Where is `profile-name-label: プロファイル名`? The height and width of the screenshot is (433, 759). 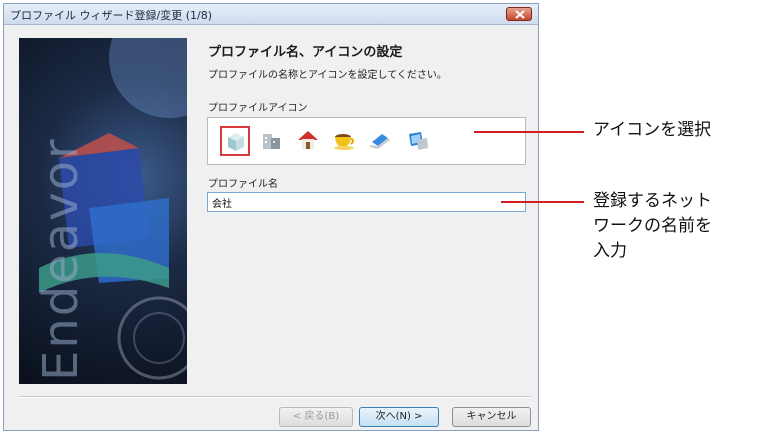 profile-name-label: プロファイル名 is located at coordinates (243, 184).